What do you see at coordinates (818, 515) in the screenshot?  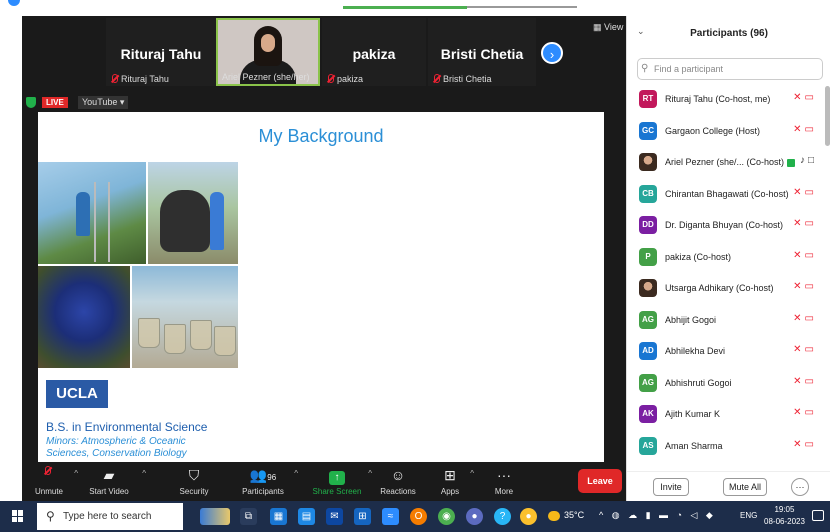 I see `notification-icon` at bounding box center [818, 515].